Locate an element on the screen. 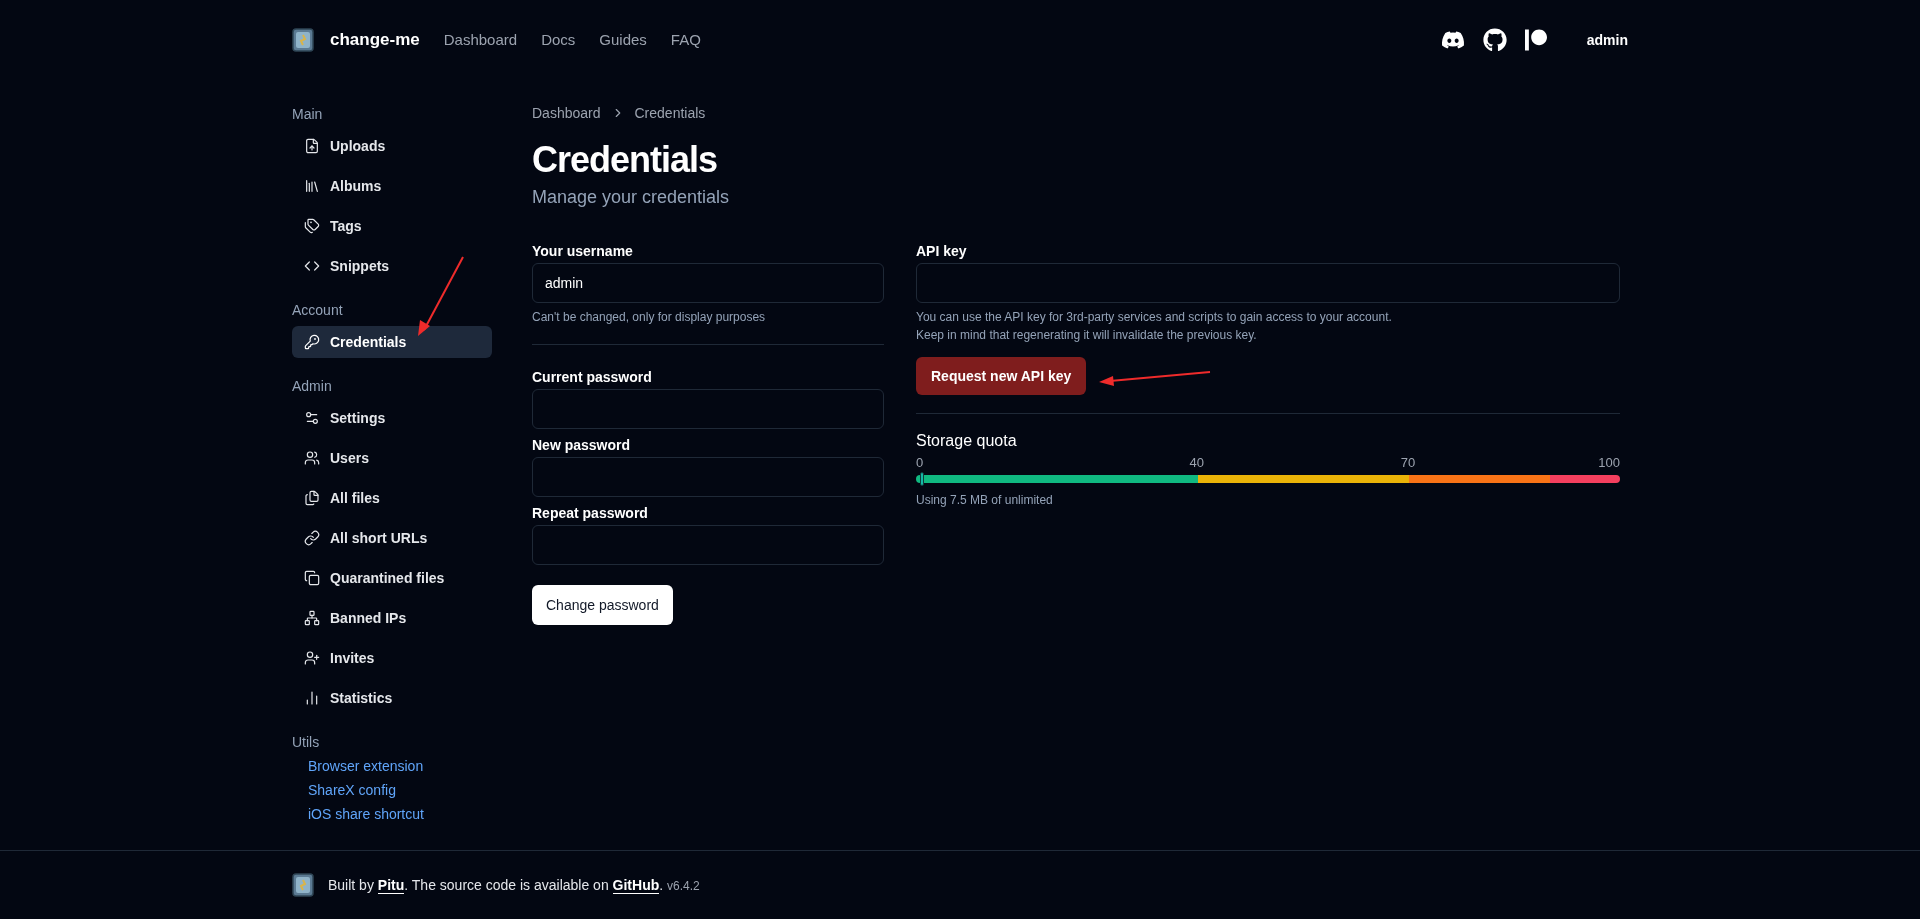 The image size is (1920, 919). link-icon is located at coordinates (312, 538).